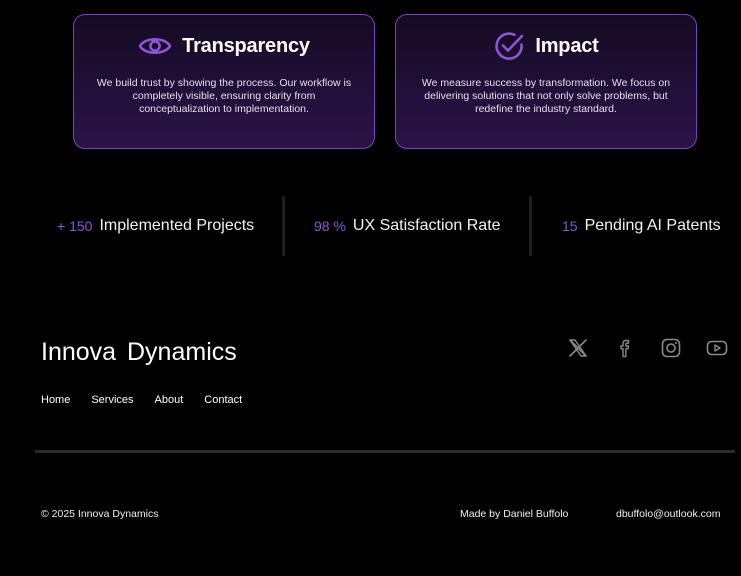 This screenshot has height=576, width=741. What do you see at coordinates (100, 514) in the screenshot?
I see `copyright-text: © 2025 Innova Dynamics` at bounding box center [100, 514].